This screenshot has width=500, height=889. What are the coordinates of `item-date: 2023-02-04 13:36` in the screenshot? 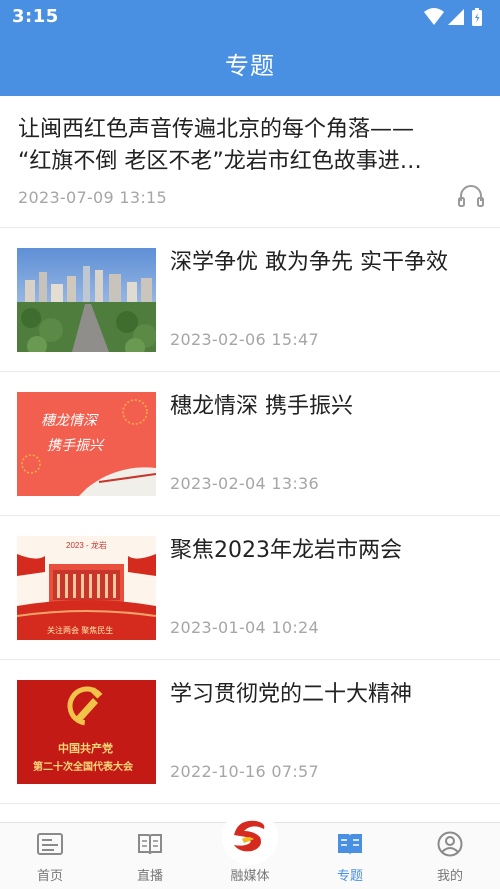 It's located at (244, 483).